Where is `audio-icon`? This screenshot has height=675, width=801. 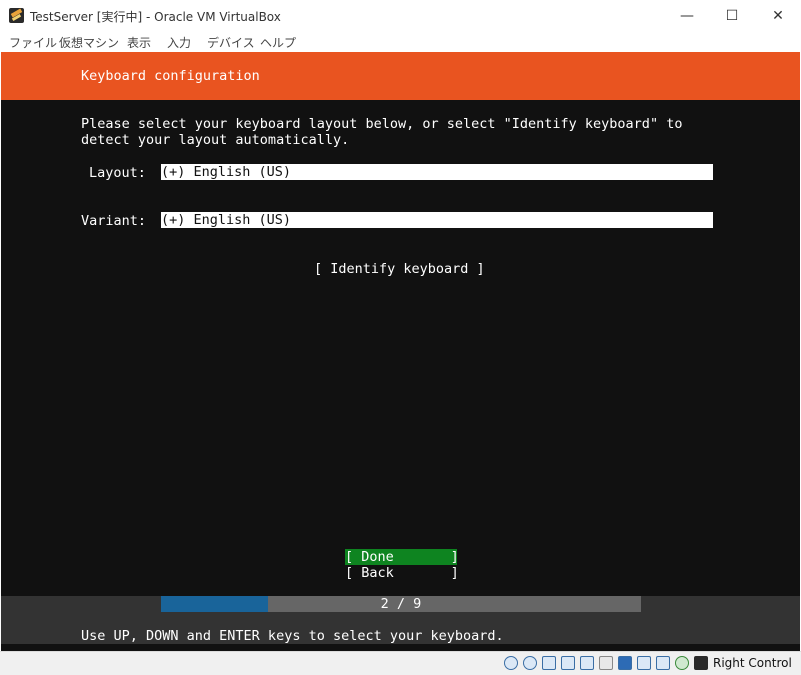
audio-icon is located at coordinates (549, 663).